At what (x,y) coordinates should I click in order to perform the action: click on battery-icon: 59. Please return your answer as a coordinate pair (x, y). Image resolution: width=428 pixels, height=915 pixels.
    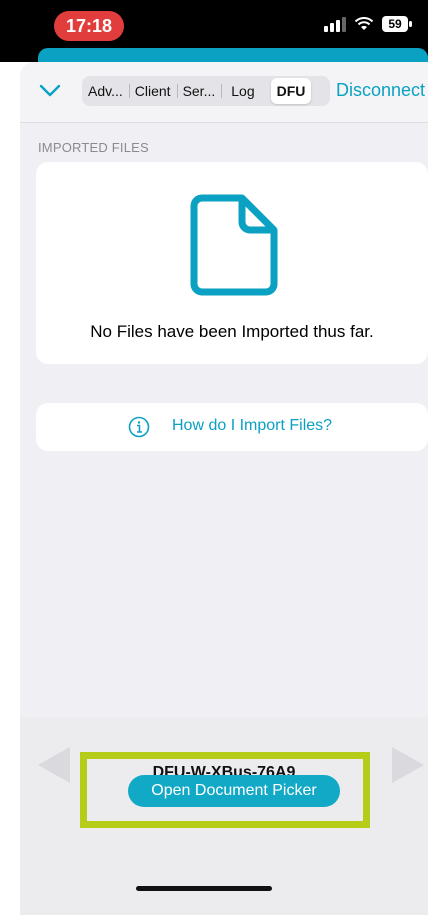
    Looking at the image, I should click on (397, 24).